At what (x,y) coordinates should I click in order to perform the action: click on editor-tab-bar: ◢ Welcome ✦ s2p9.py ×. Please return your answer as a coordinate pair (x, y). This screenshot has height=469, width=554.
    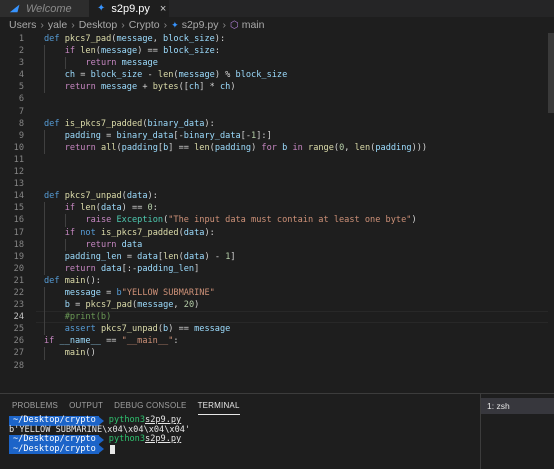
    Looking at the image, I should click on (277, 8).